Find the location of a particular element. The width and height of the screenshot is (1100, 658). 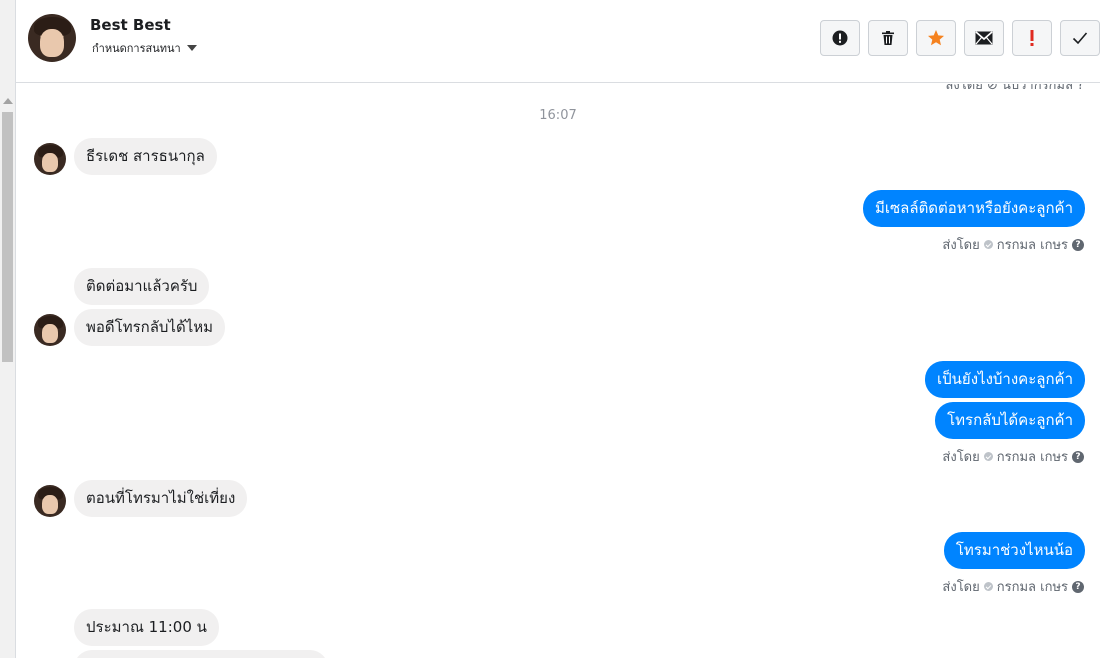

message-bubble-outgoing: เป็นยังไงบ้างคะลูกค้า is located at coordinates (1005, 379).